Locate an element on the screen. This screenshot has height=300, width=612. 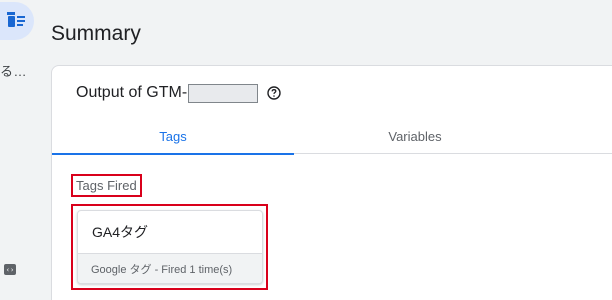
tab-variables: Variables is located at coordinates (415, 136).